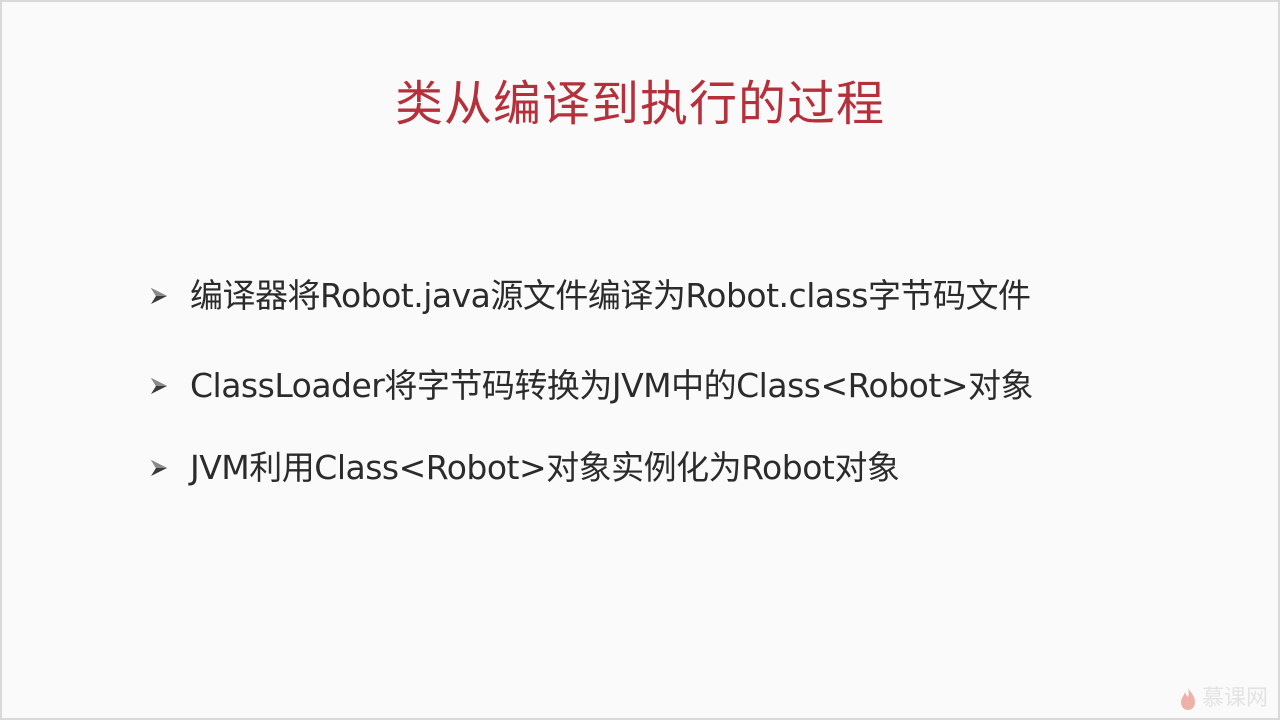 This screenshot has width=1280, height=720. I want to click on bullet-text: JVM利用Class<Robot>对象实例化为Robot对象, so click(545, 467).